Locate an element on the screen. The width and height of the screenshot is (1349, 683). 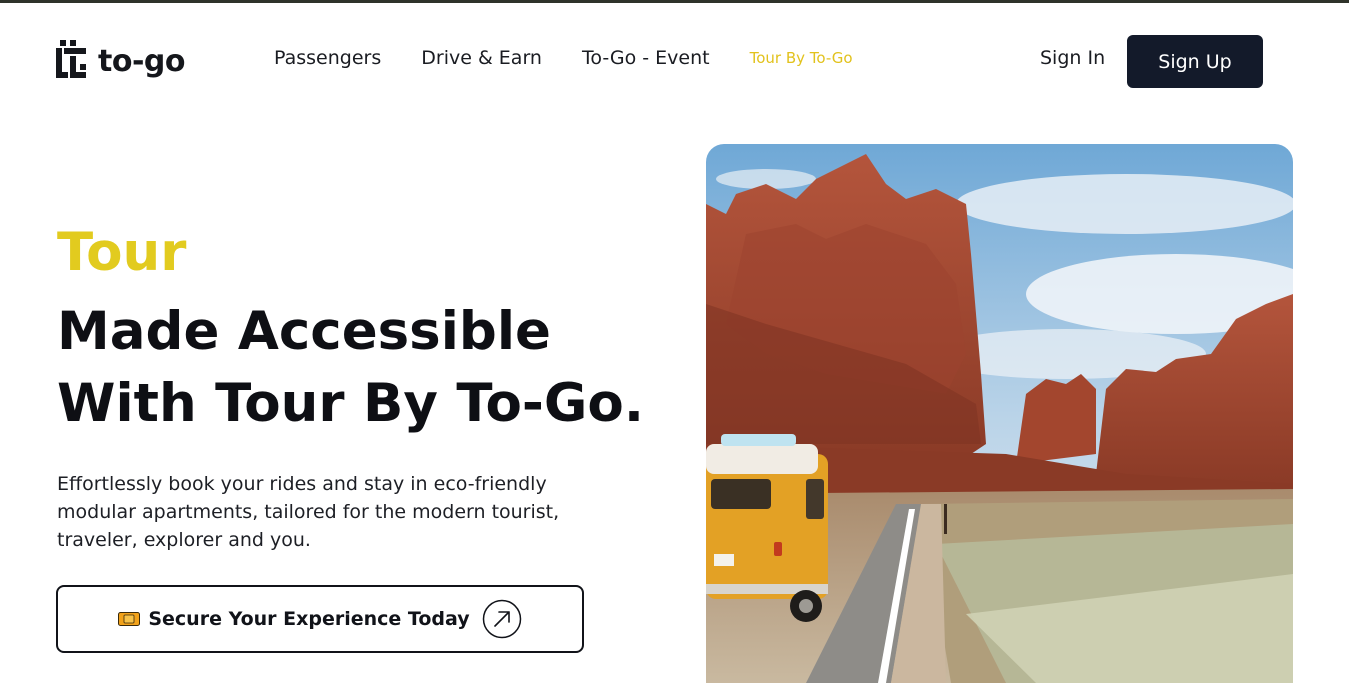
nav-item-to-go-event: To-Go - Event is located at coordinates (646, 58).